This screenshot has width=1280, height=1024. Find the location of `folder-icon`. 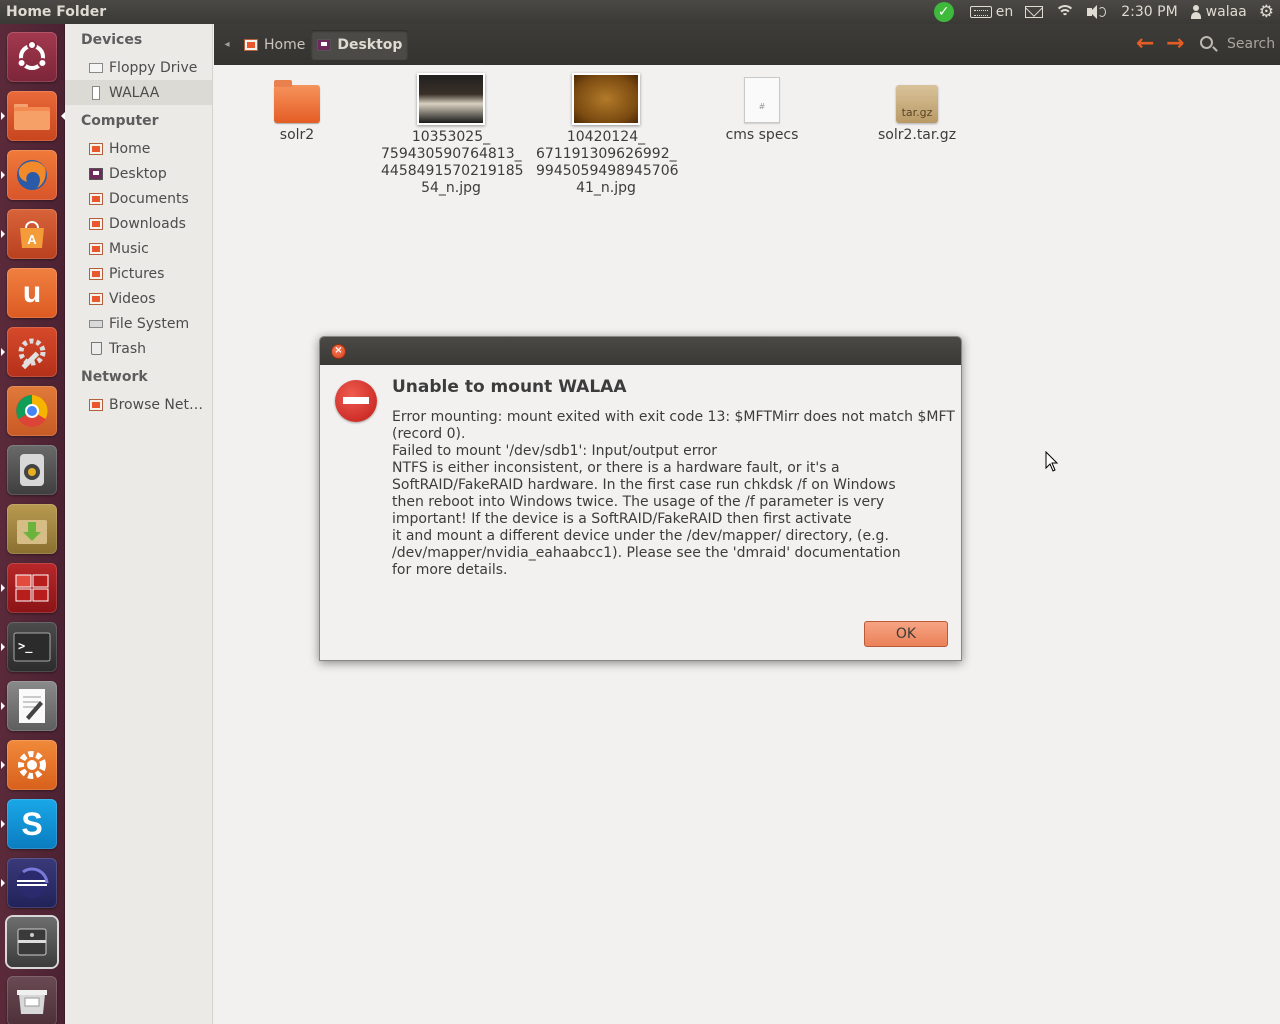

folder-icon is located at coordinates (297, 101).